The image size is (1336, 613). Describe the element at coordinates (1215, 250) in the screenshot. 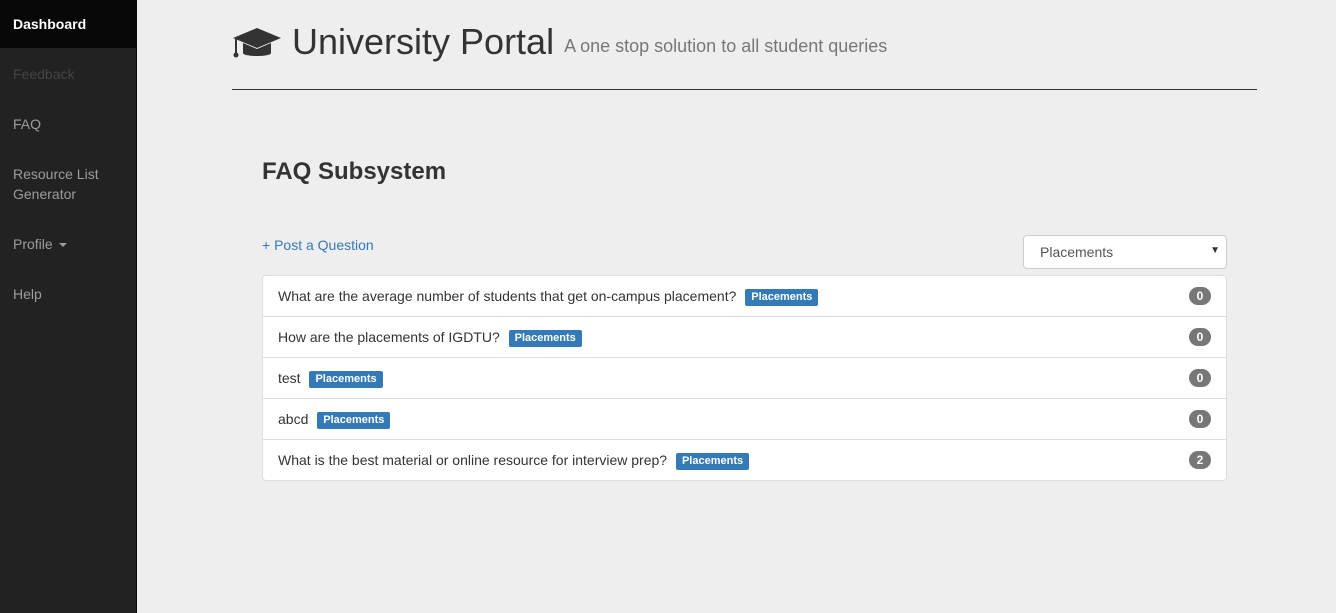

I see `dropdown-arrow-icon: ▼` at that location.